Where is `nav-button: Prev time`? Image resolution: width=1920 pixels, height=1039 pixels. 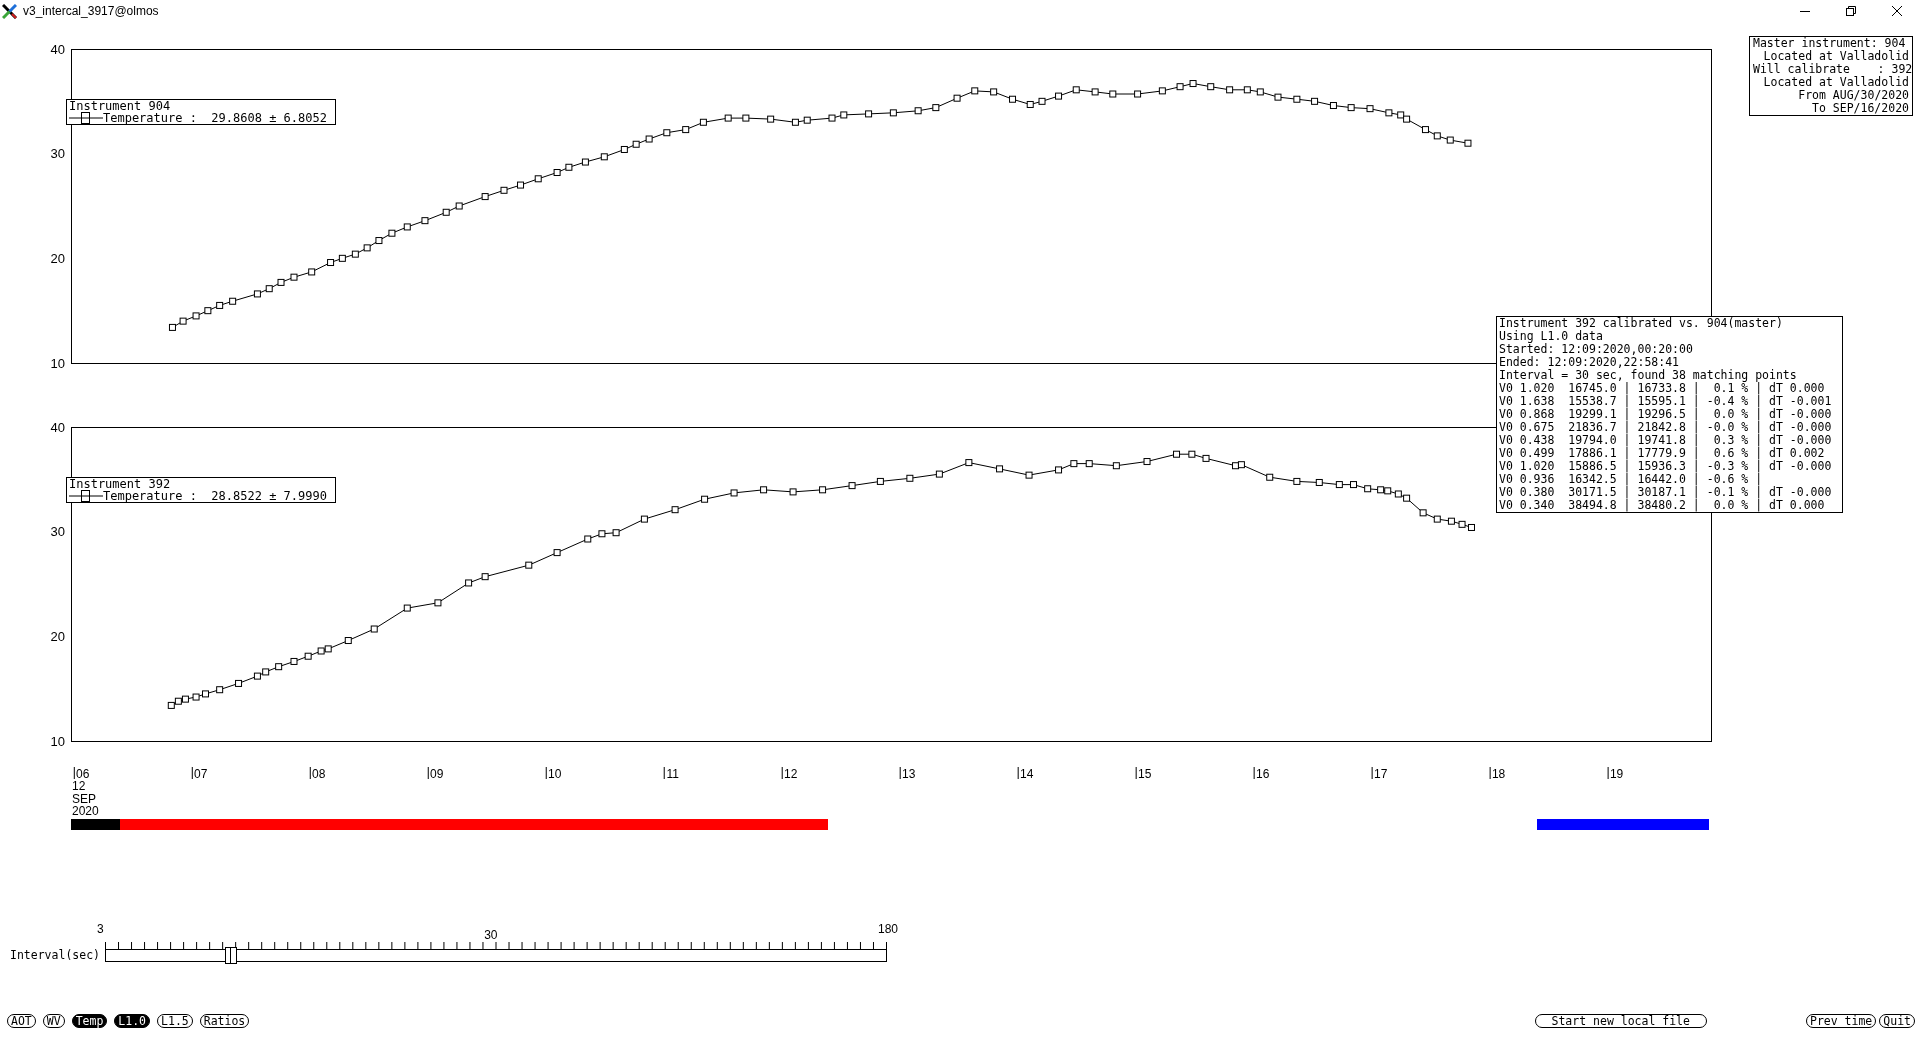 nav-button: Prev time is located at coordinates (1841, 1021).